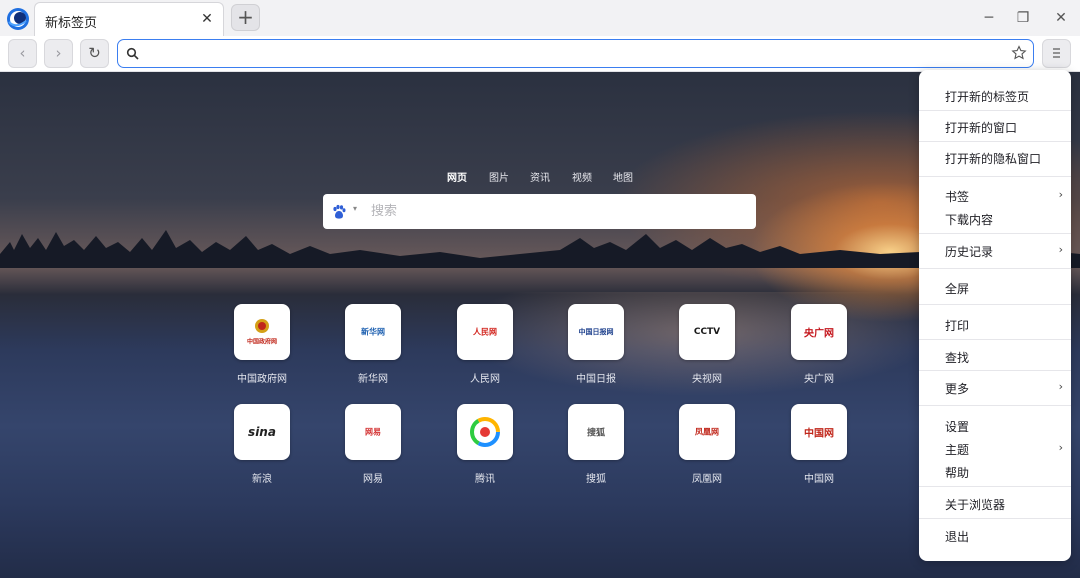 This screenshot has height=578, width=1080. I want to click on shortcut-label: 搜狐, so click(596, 479).